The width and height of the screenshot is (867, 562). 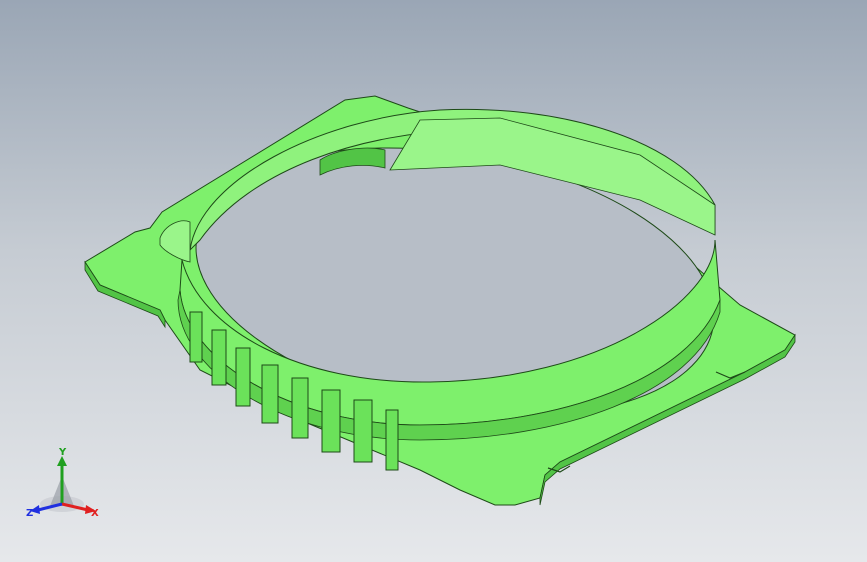 What do you see at coordinates (66, 485) in the screenshot?
I see `orientation-triad: Y X Z` at bounding box center [66, 485].